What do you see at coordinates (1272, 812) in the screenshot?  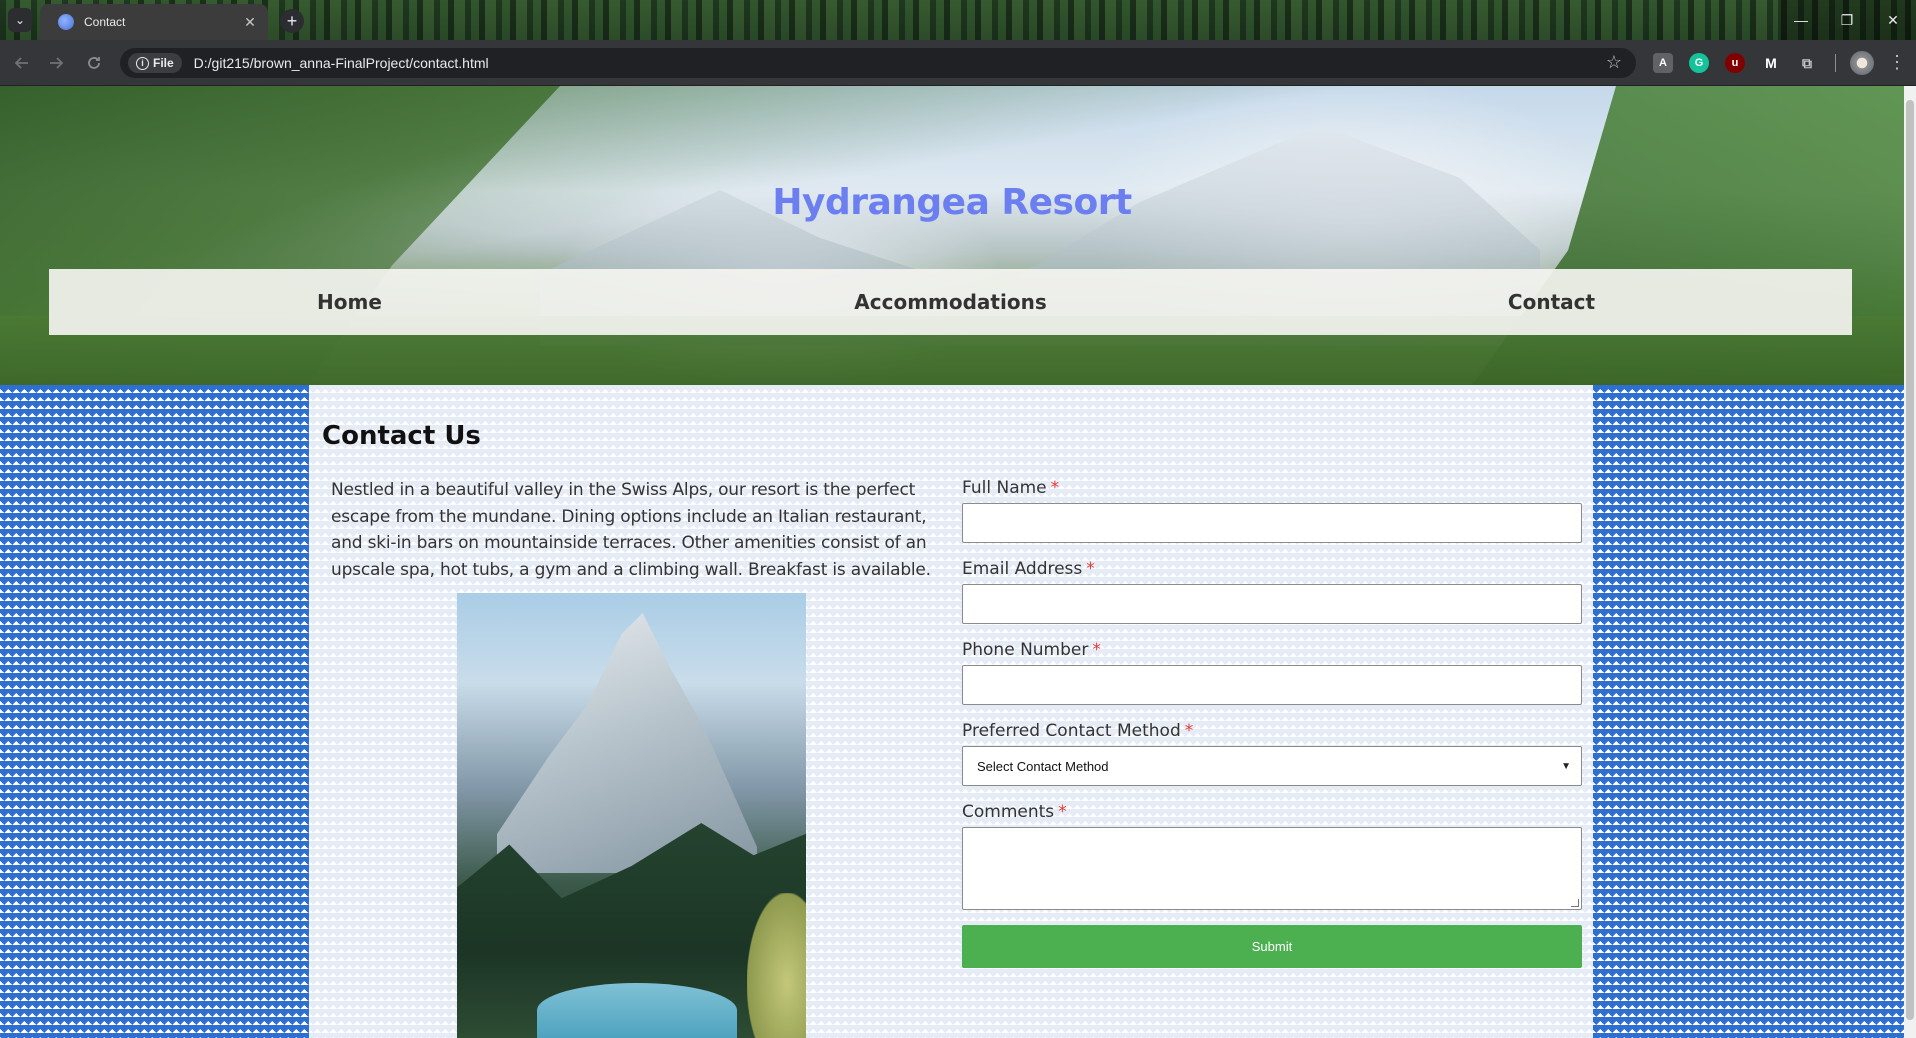 I see `comments-label: Comments *` at bounding box center [1272, 812].